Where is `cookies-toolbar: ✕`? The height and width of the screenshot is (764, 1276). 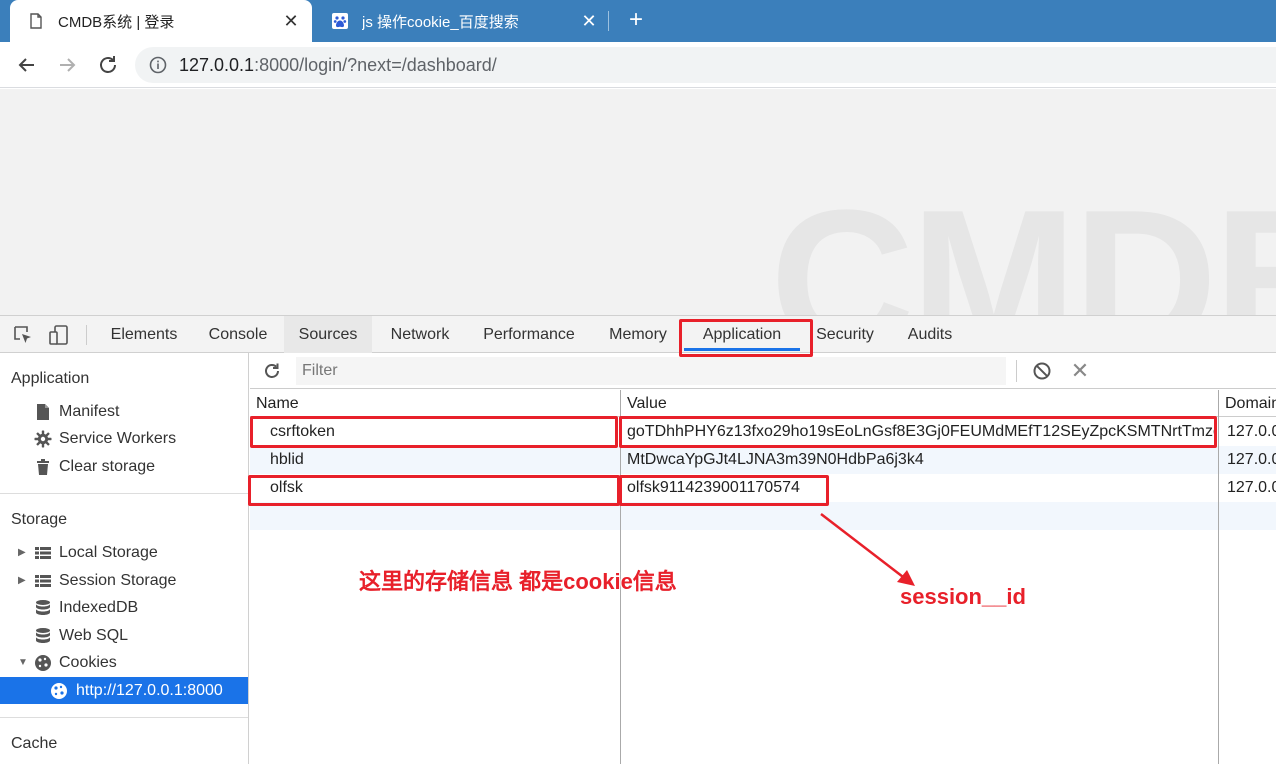 cookies-toolbar: ✕ is located at coordinates (763, 371).